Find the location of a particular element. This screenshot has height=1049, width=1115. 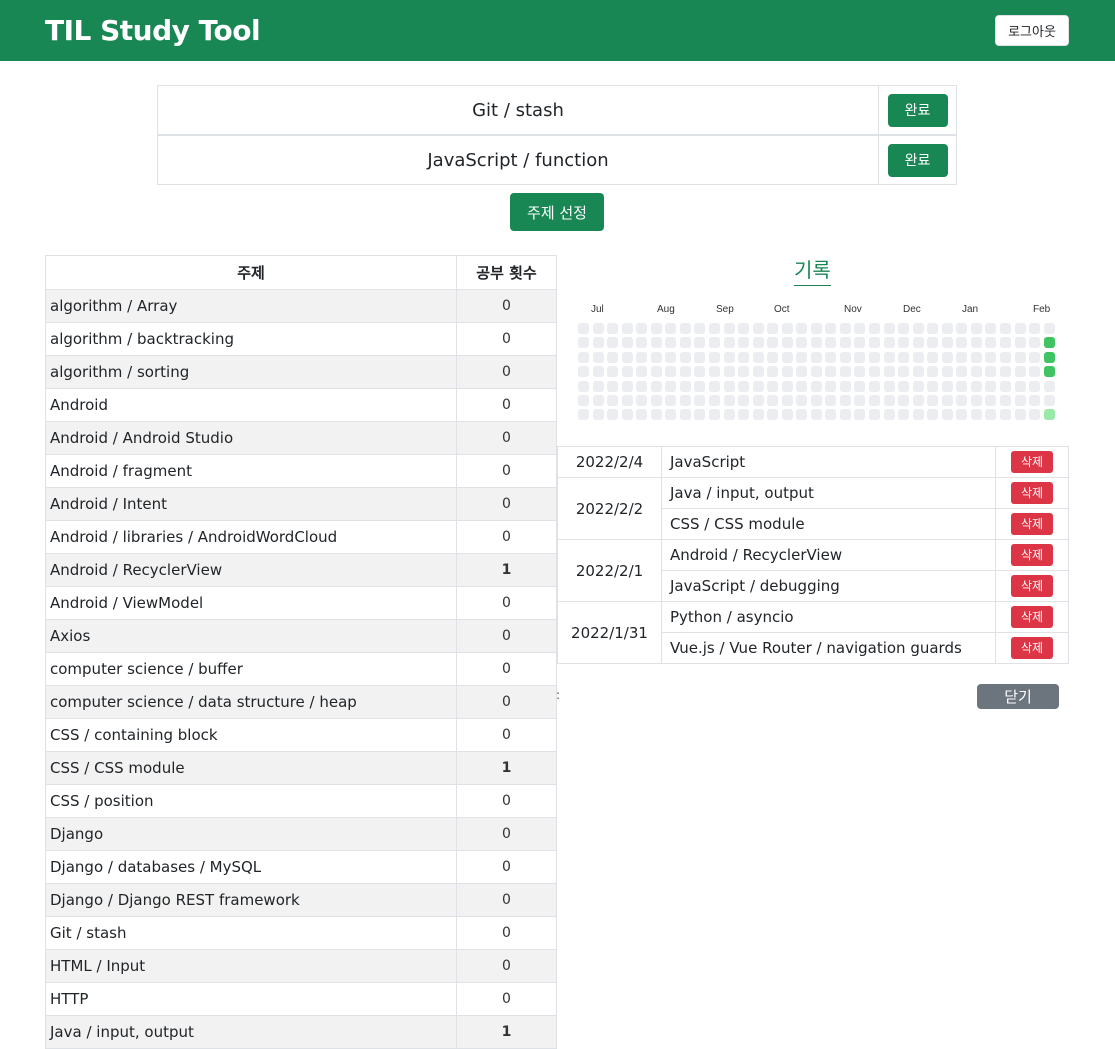

table-row: Android 0 is located at coordinates (301, 405).